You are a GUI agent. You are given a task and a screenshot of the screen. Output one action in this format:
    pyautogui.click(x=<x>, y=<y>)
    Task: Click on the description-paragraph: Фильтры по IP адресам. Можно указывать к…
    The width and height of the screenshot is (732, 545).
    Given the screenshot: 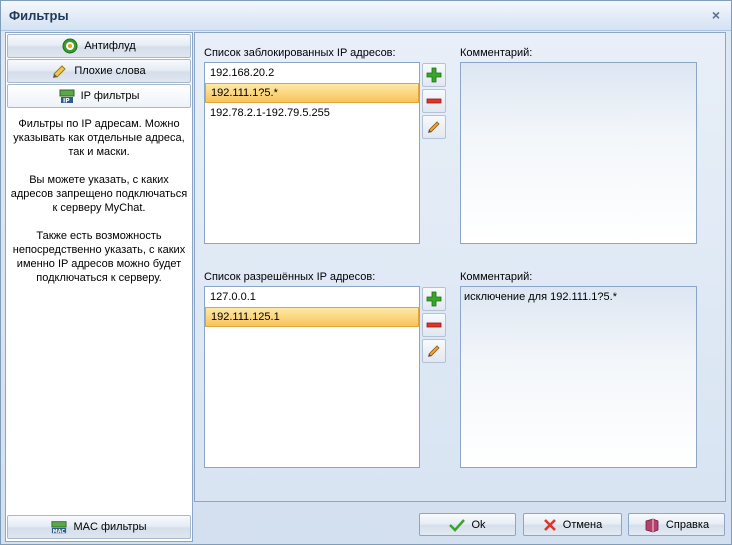 What is the action you would take?
    pyautogui.click(x=99, y=138)
    